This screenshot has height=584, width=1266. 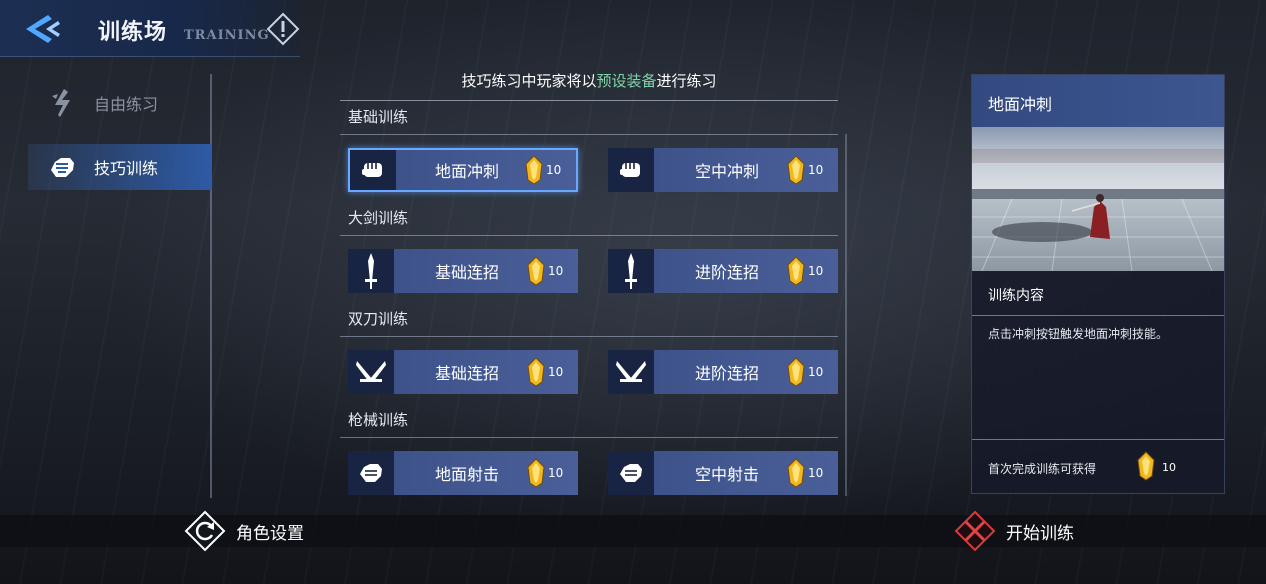 What do you see at coordinates (378, 319) in the screenshot?
I see `category-title: 双刀训练` at bounding box center [378, 319].